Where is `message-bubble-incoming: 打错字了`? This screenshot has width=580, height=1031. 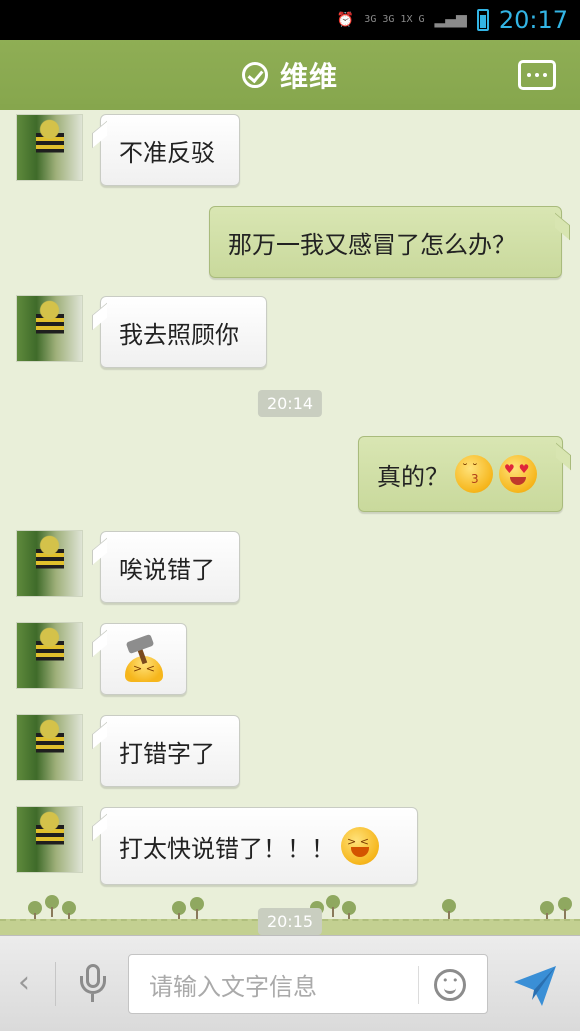 message-bubble-incoming: 打错字了 is located at coordinates (170, 751).